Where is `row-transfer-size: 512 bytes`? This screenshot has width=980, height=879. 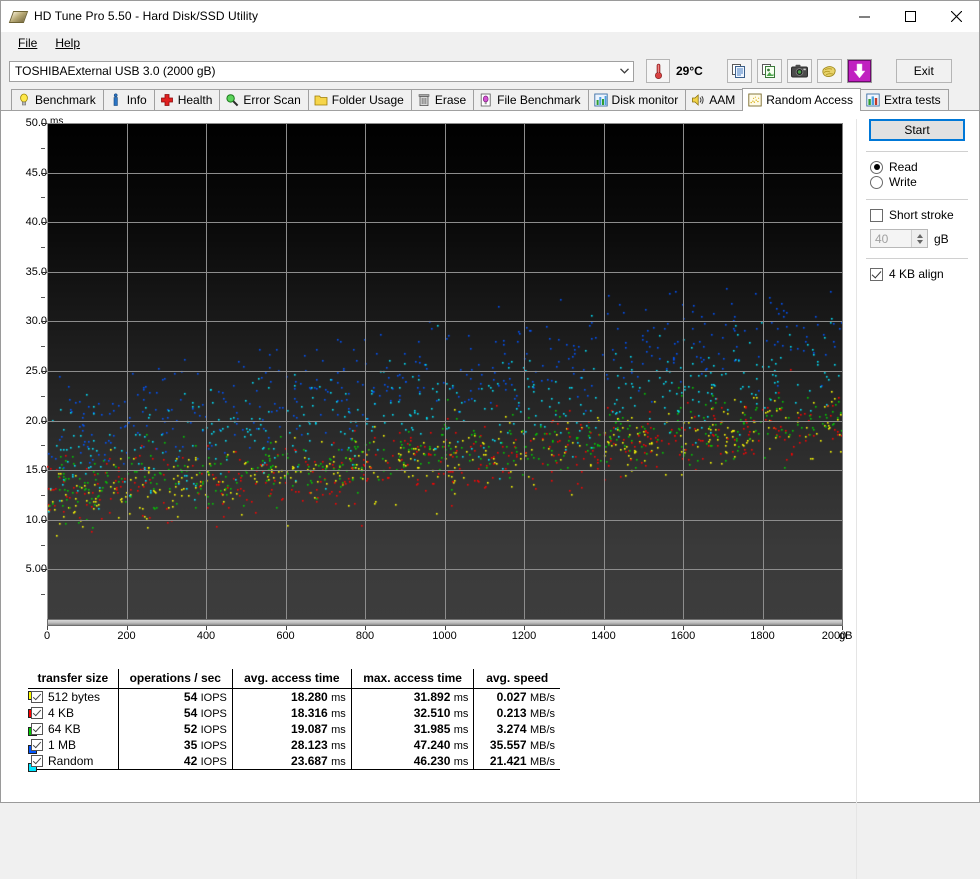
row-transfer-size: 512 bytes is located at coordinates (73, 696).